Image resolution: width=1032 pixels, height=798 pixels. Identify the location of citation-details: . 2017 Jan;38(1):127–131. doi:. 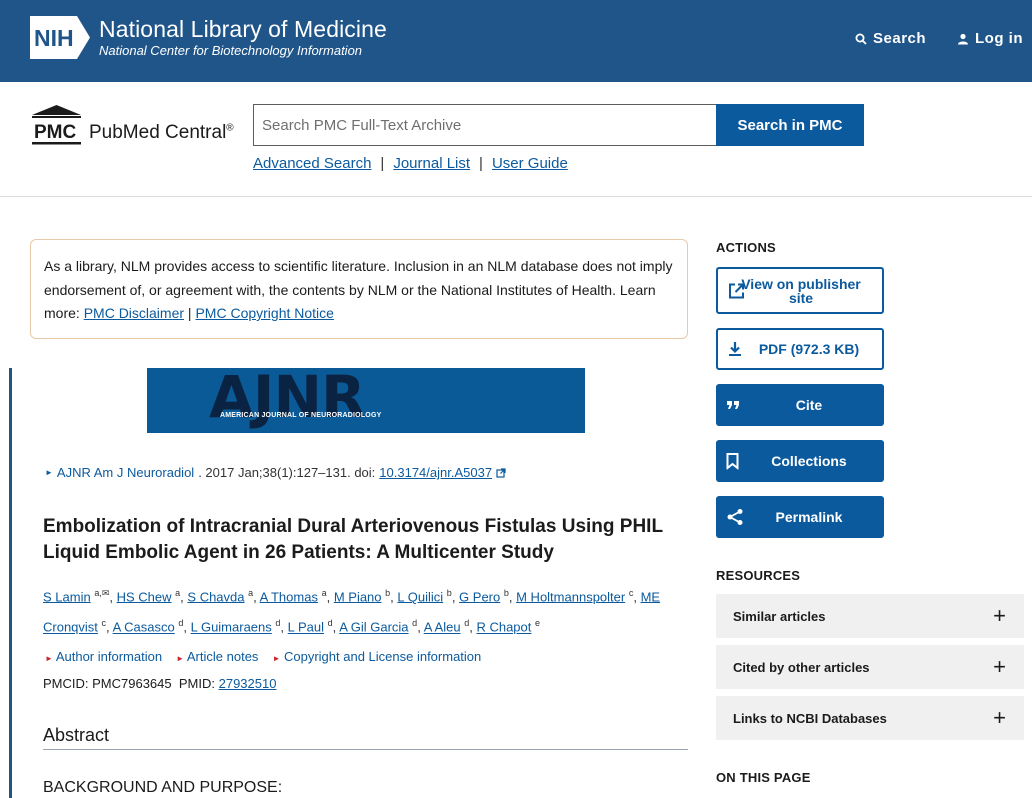
(287, 472).